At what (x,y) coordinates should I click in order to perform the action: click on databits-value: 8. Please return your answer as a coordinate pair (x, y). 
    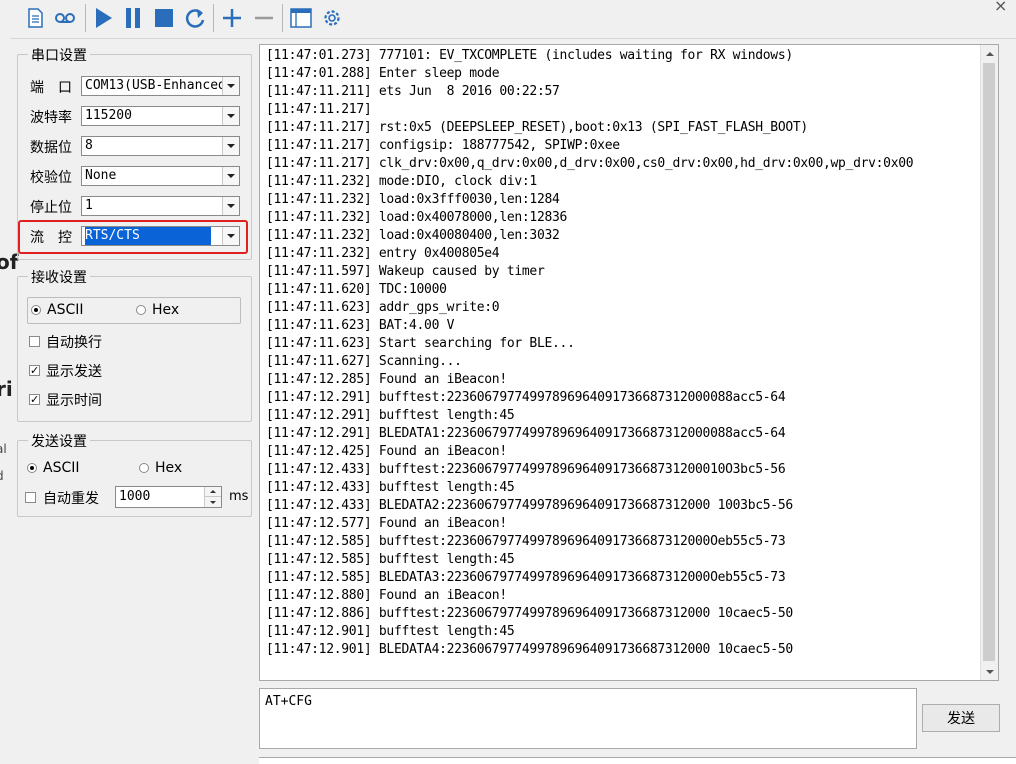
    Looking at the image, I should click on (89, 145).